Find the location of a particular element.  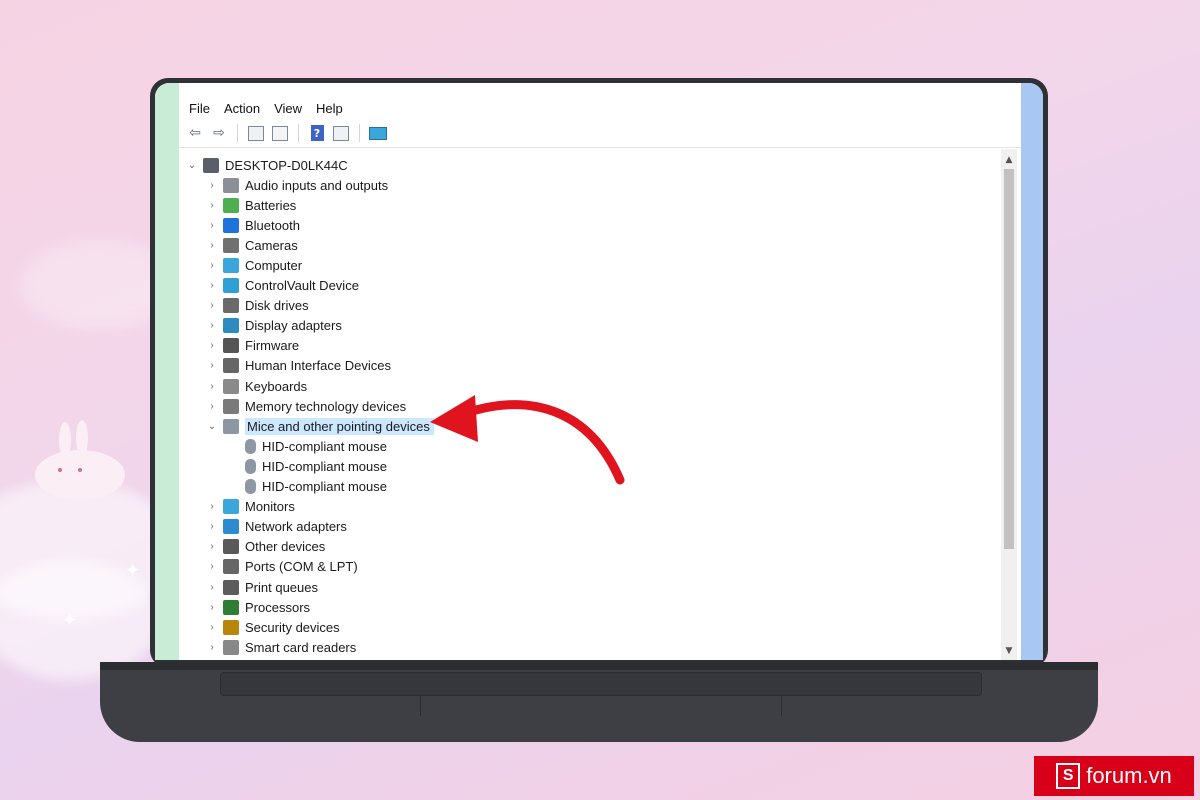

battery-icon is located at coordinates (231, 205).